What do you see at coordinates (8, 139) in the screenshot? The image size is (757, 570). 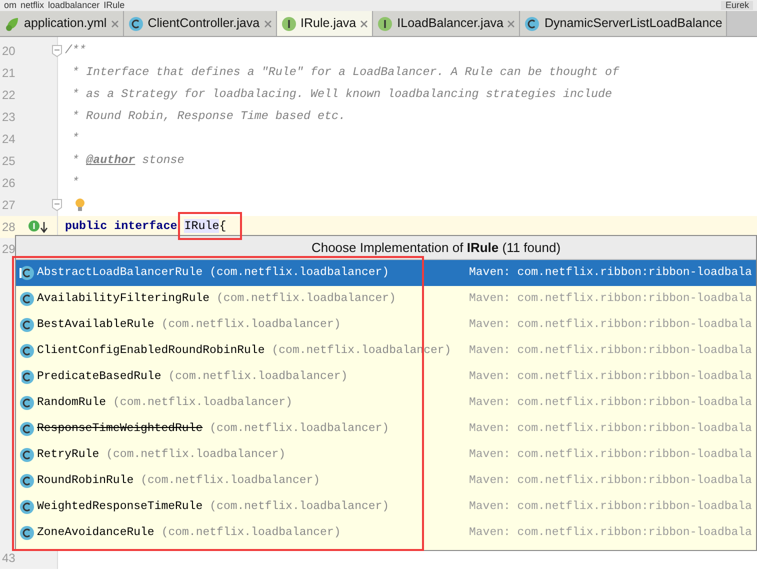 I see `line-number: 24` at bounding box center [8, 139].